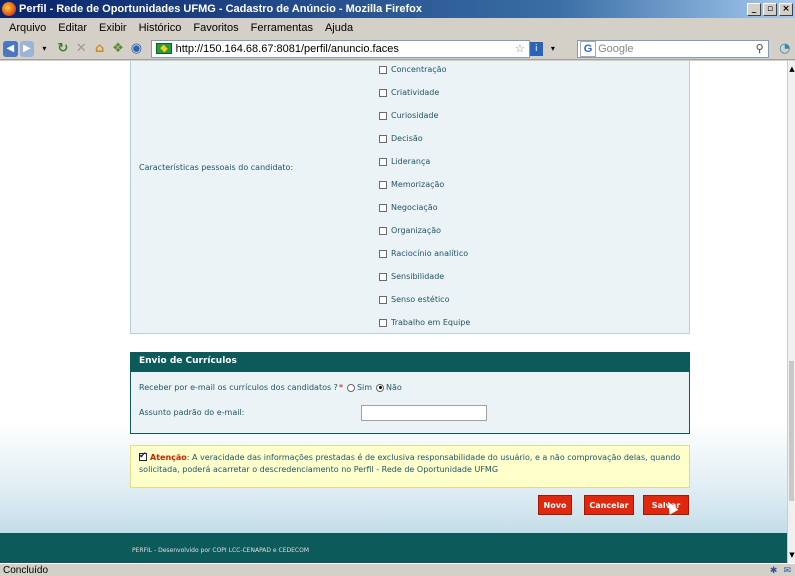  I want to click on trait-sensibilidade: Sensibilidade, so click(411, 276).